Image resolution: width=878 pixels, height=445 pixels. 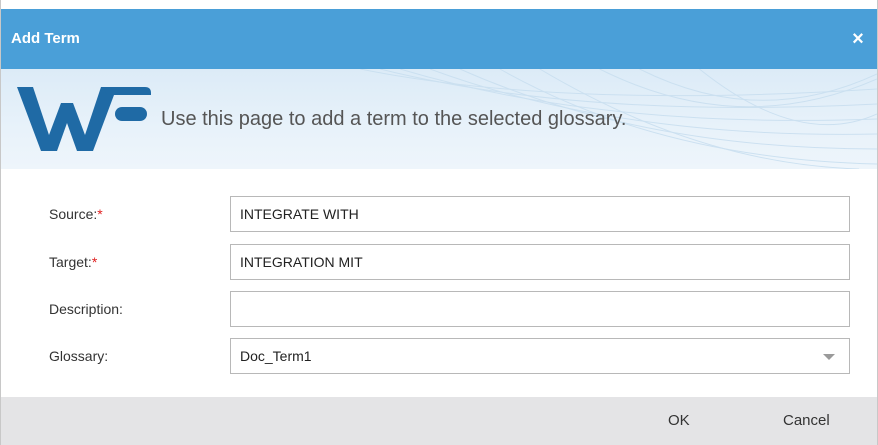 I want to click on dialog-titlebar: Add Term ×, so click(x=439, y=39).